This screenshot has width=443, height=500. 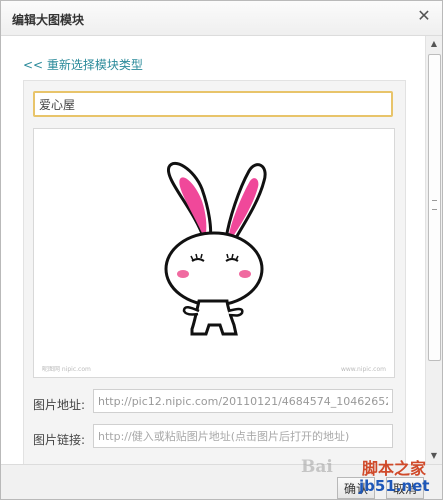 What do you see at coordinates (221, 18) in the screenshot?
I see `dialog-titlebar: 编辑大图模块 ✕` at bounding box center [221, 18].